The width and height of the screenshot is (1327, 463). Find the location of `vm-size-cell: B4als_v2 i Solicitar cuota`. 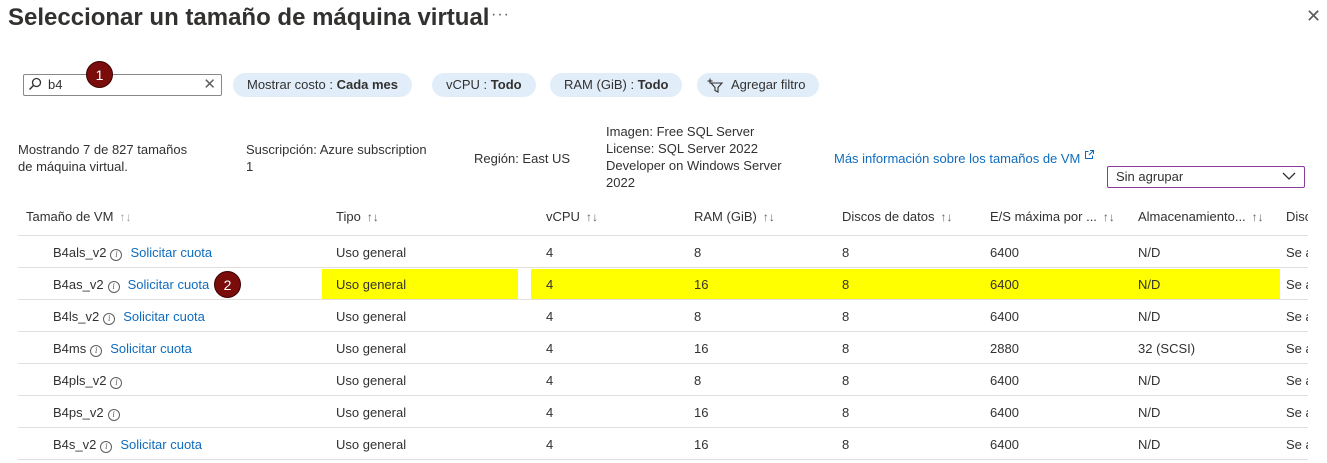

vm-size-cell: B4als_v2 i Solicitar cuota is located at coordinates (132, 253).